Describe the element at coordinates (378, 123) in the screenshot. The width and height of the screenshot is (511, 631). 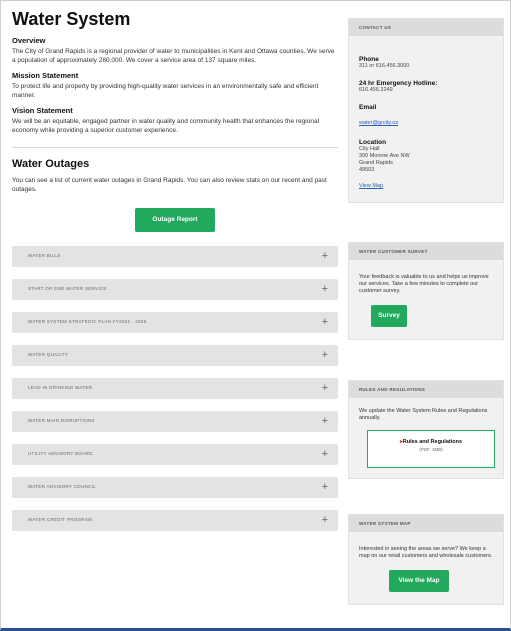
I see `email-link: water@grcity.us` at that location.